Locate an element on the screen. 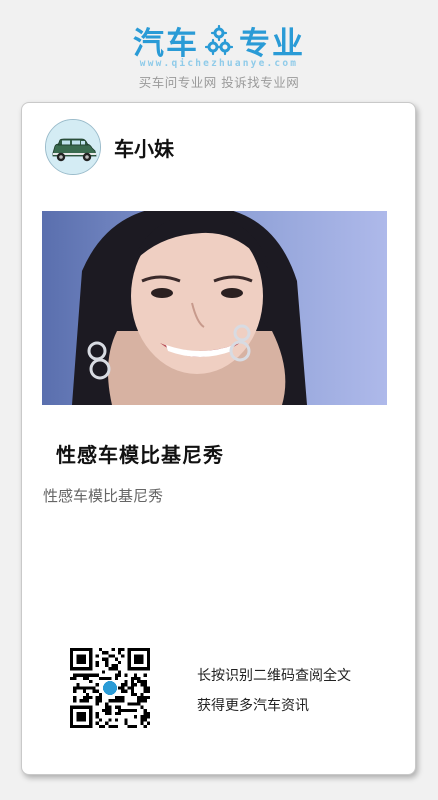  qr-subtext: 获得更多汽车资讯 is located at coordinates (253, 706).